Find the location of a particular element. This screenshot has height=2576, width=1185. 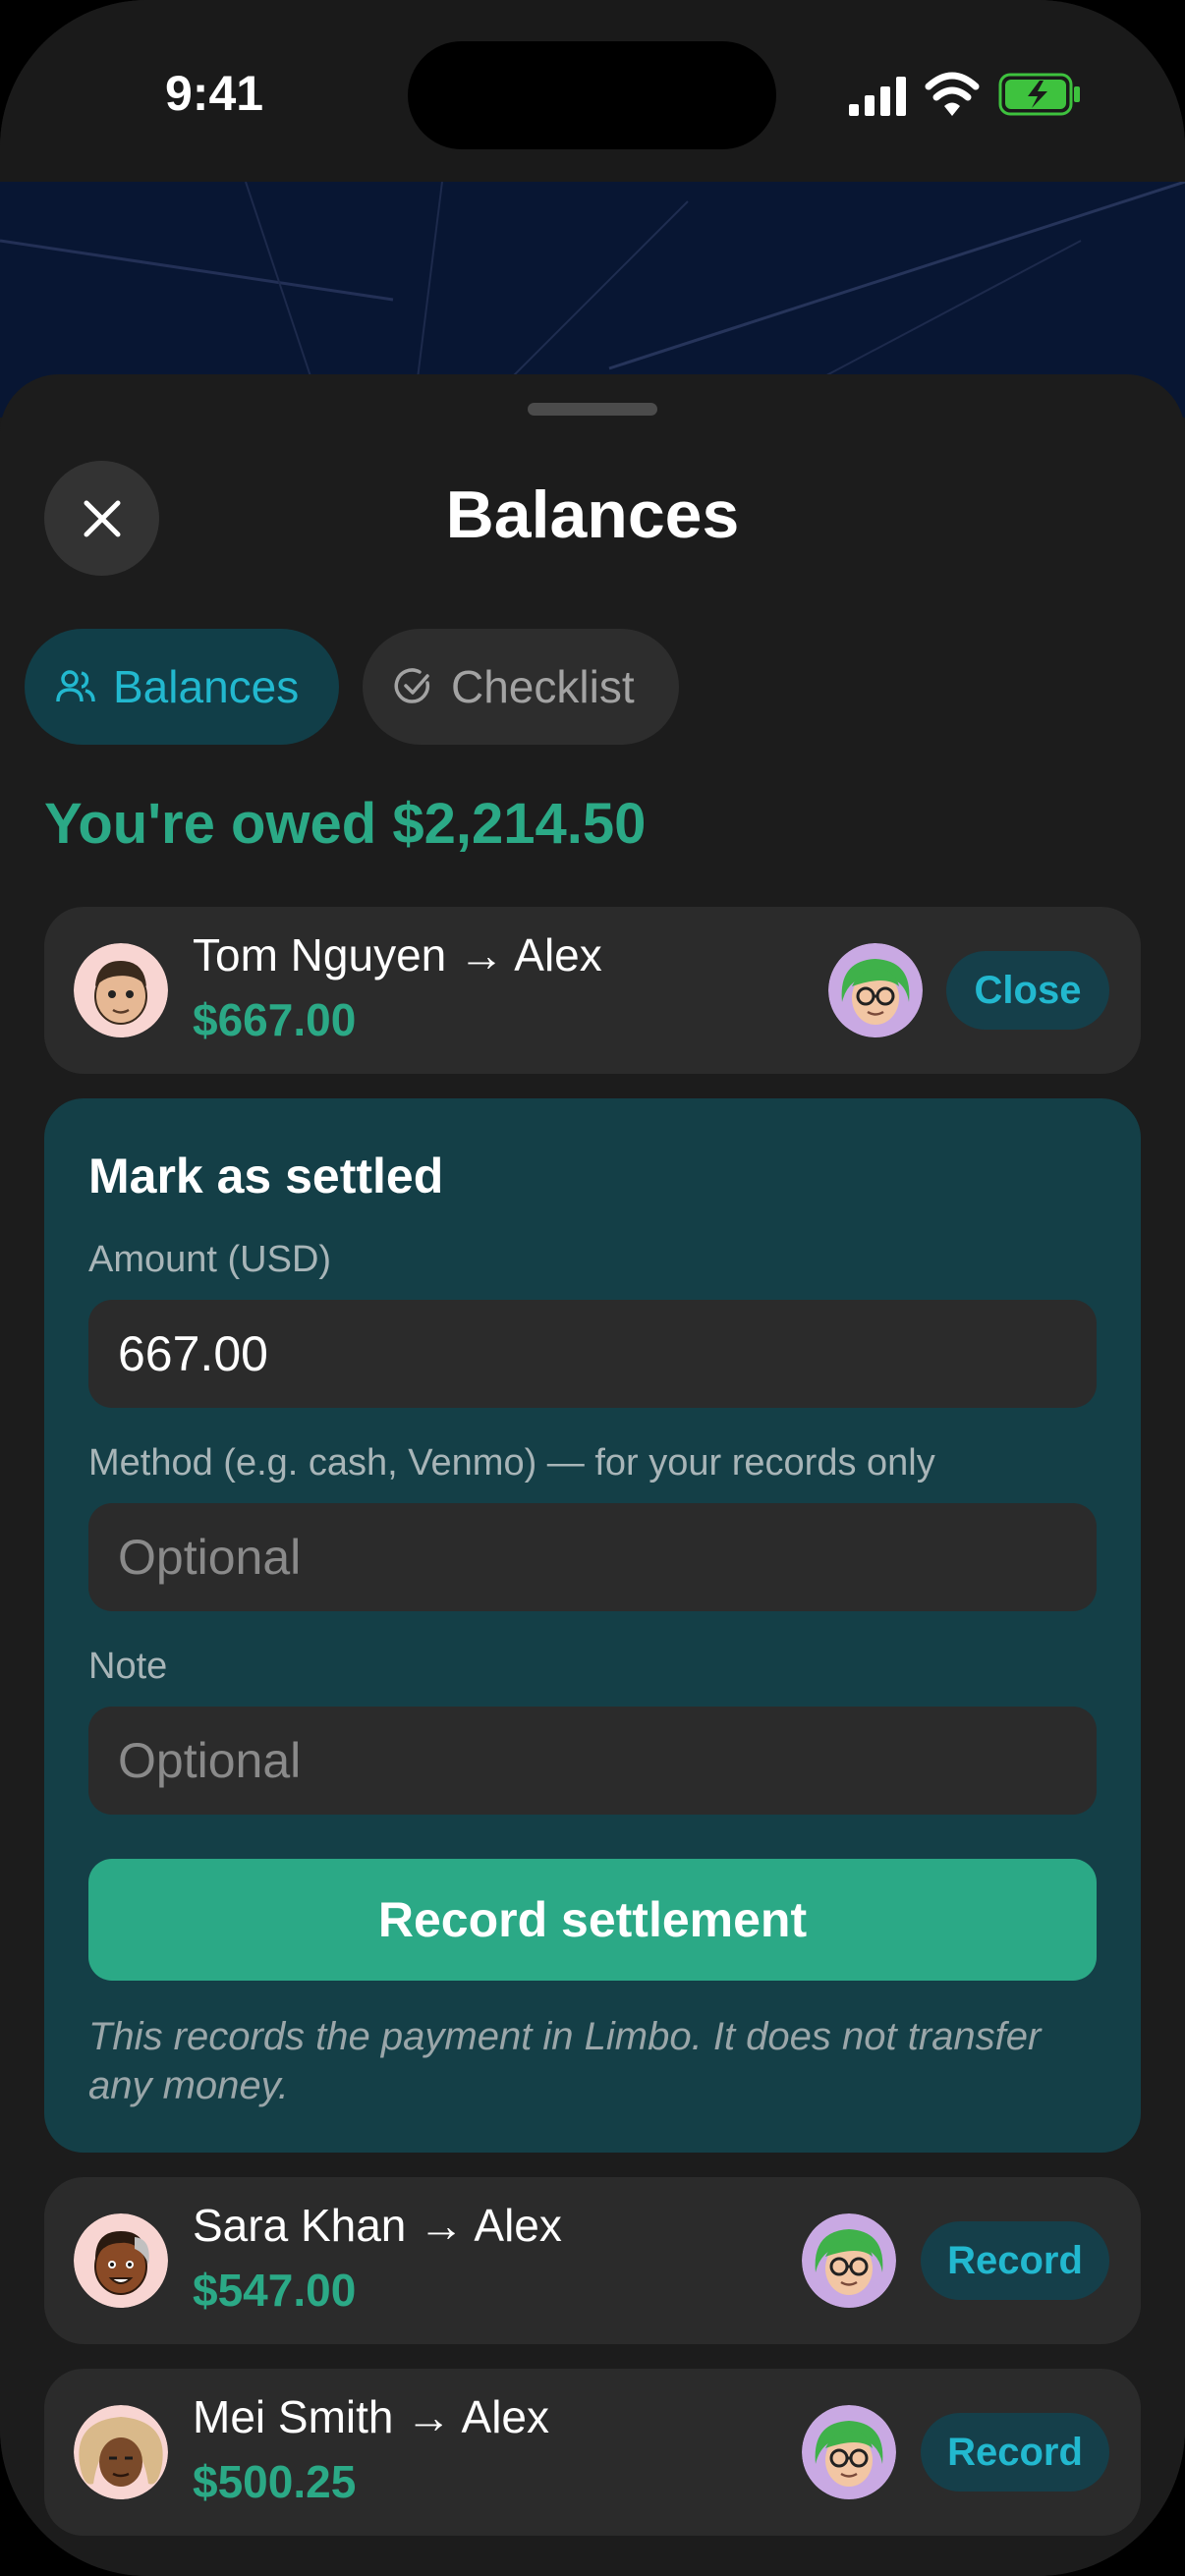

balance-row: Mei Smith → Alex $500.25 Record is located at coordinates (592, 2452).